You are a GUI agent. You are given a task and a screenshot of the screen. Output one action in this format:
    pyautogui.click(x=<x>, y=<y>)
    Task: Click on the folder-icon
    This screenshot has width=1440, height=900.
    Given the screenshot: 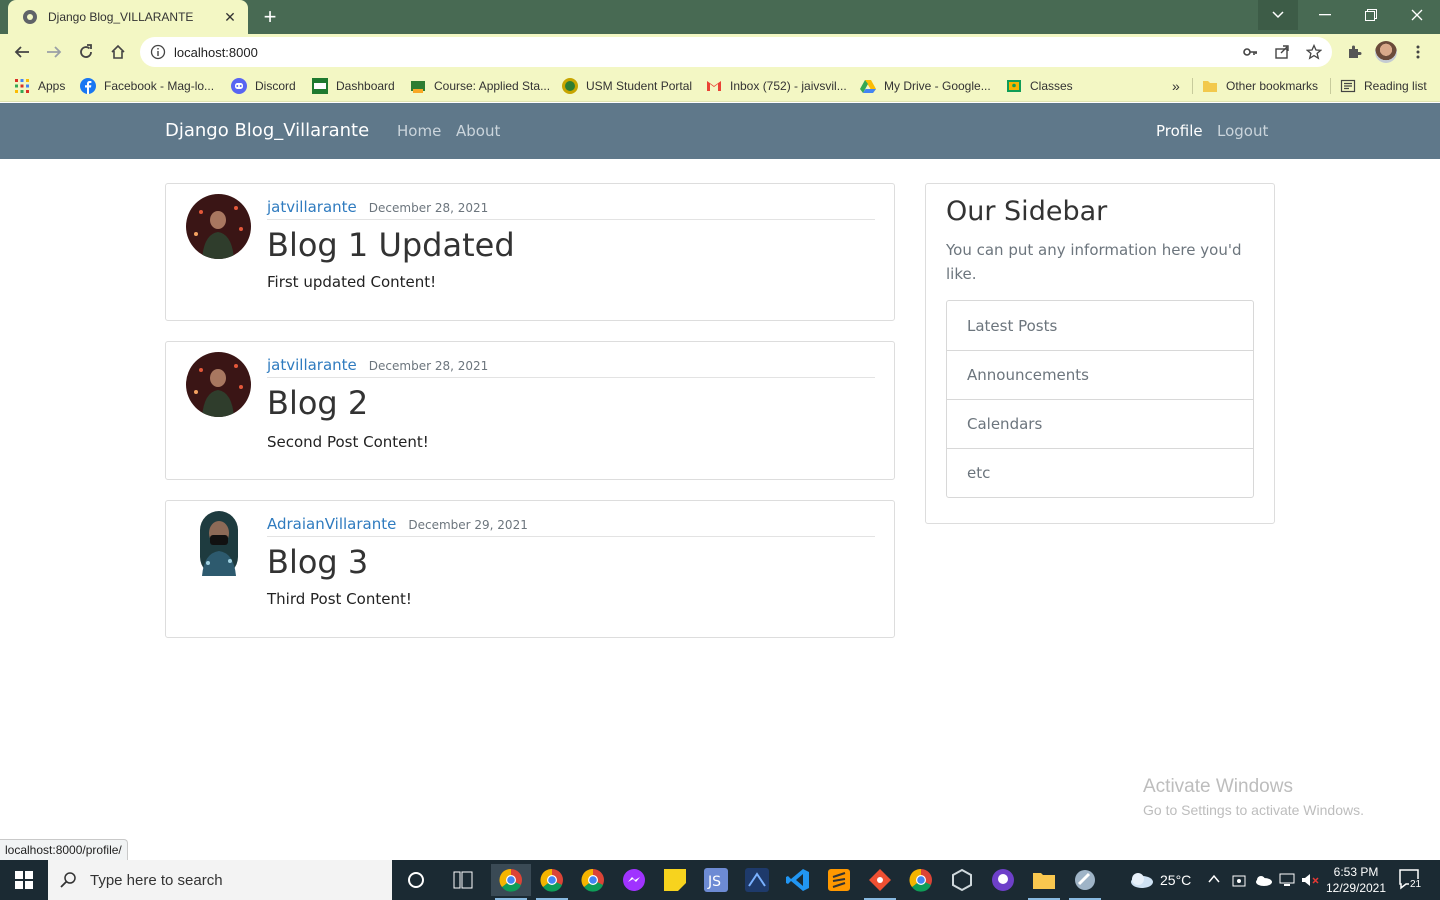 What is the action you would take?
    pyautogui.click(x=1210, y=86)
    